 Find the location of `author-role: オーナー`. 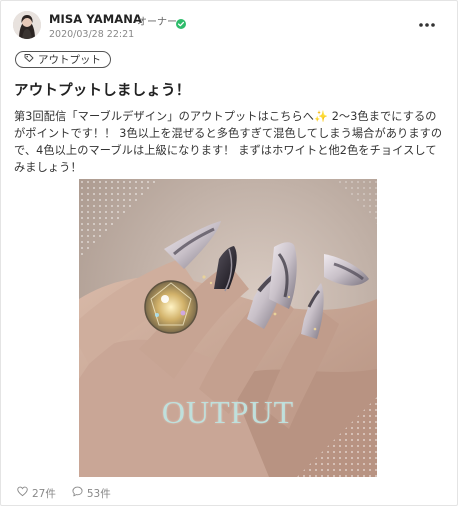

author-role: オーナー is located at coordinates (157, 22).